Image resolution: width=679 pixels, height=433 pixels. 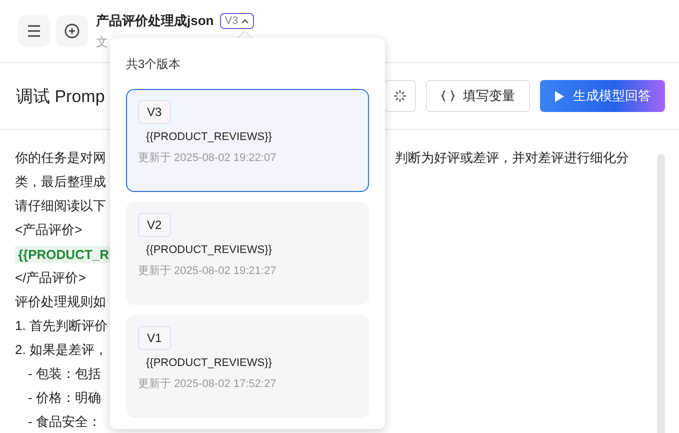 What do you see at coordinates (60, 182) in the screenshot?
I see `prompt-text: 类，最后整理成` at bounding box center [60, 182].